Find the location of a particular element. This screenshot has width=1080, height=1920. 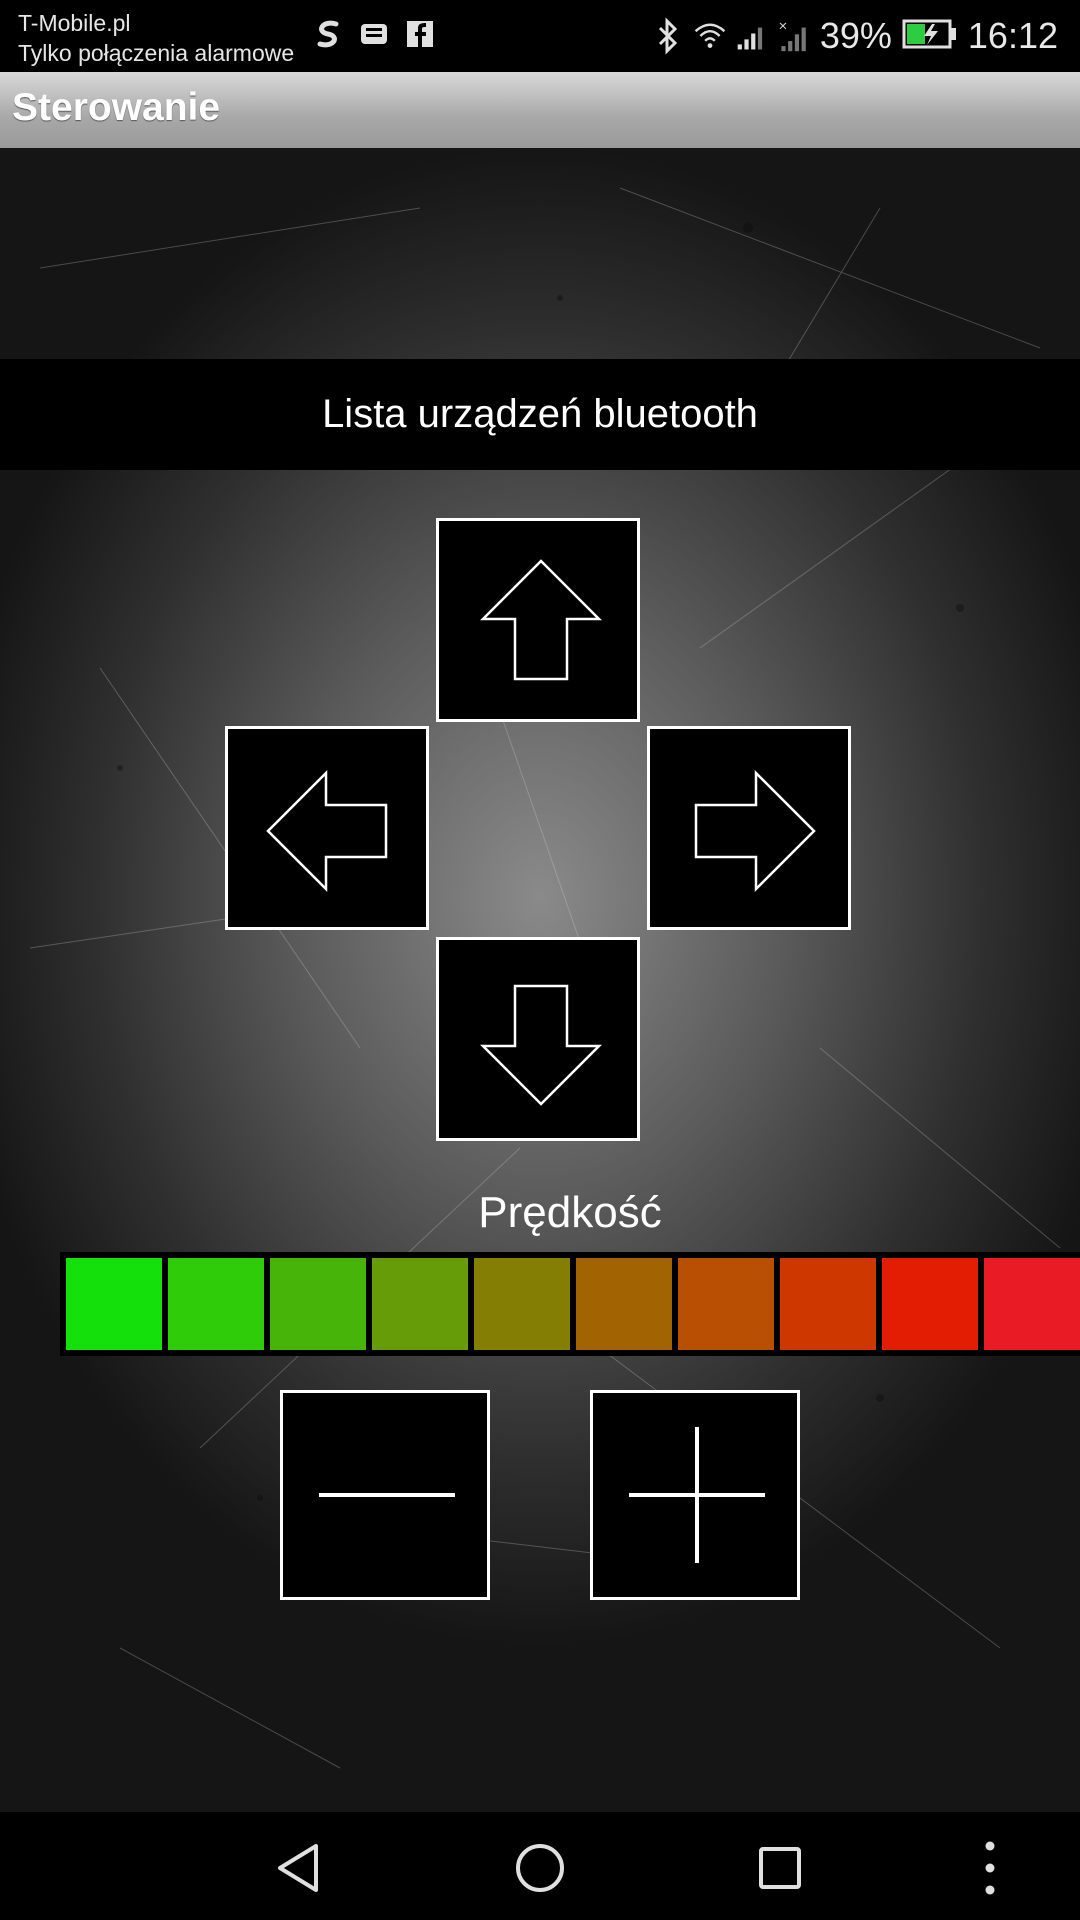

wifi-icon is located at coordinates (710, 36).